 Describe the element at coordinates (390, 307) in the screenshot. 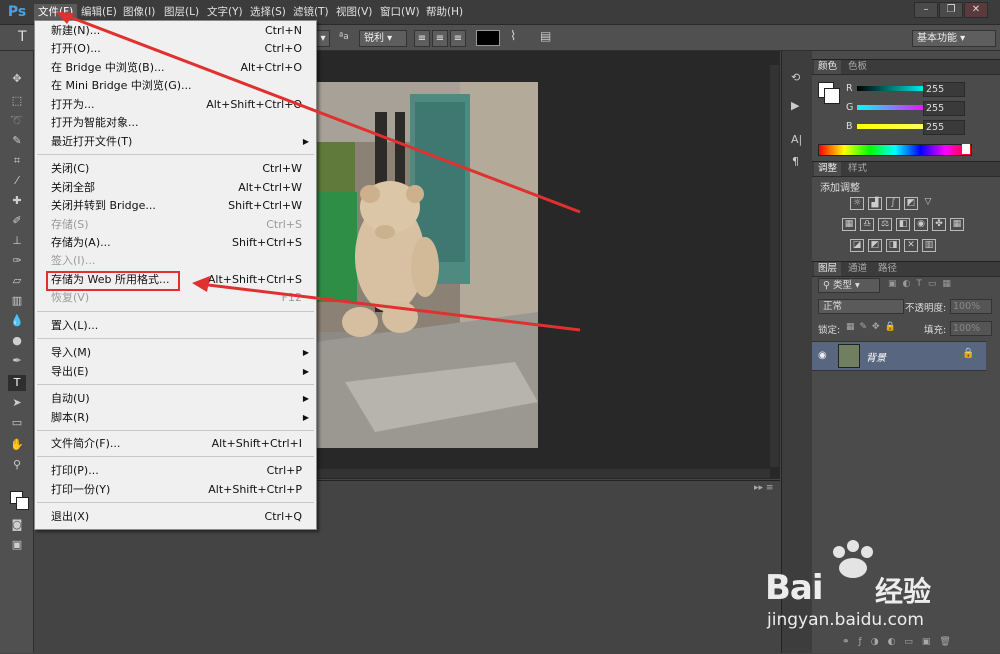

I see `arrow-to-save-for-web` at that location.